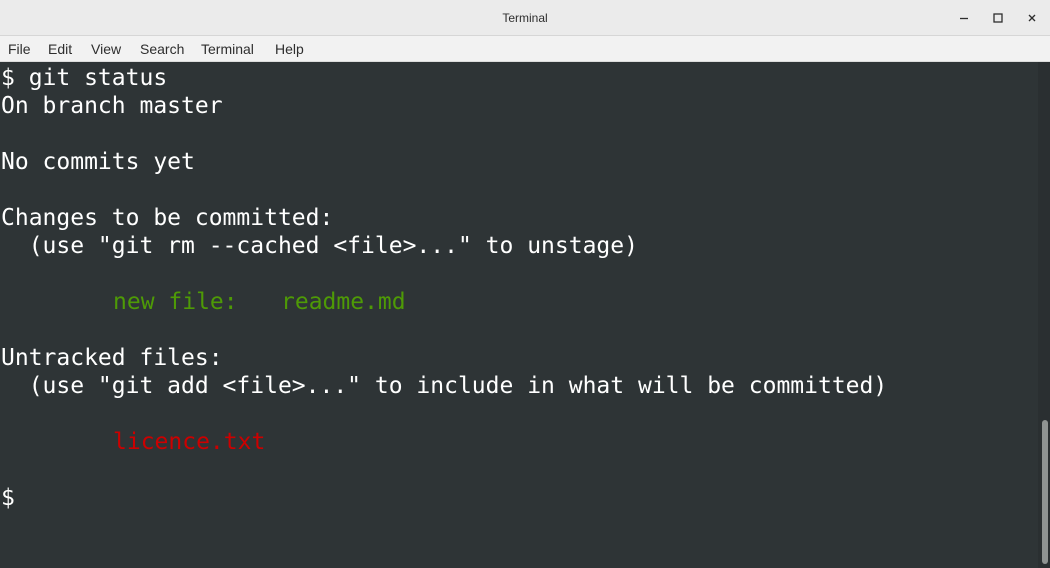 The height and width of the screenshot is (568, 1050). I want to click on close-icon, so click(1032, 18).